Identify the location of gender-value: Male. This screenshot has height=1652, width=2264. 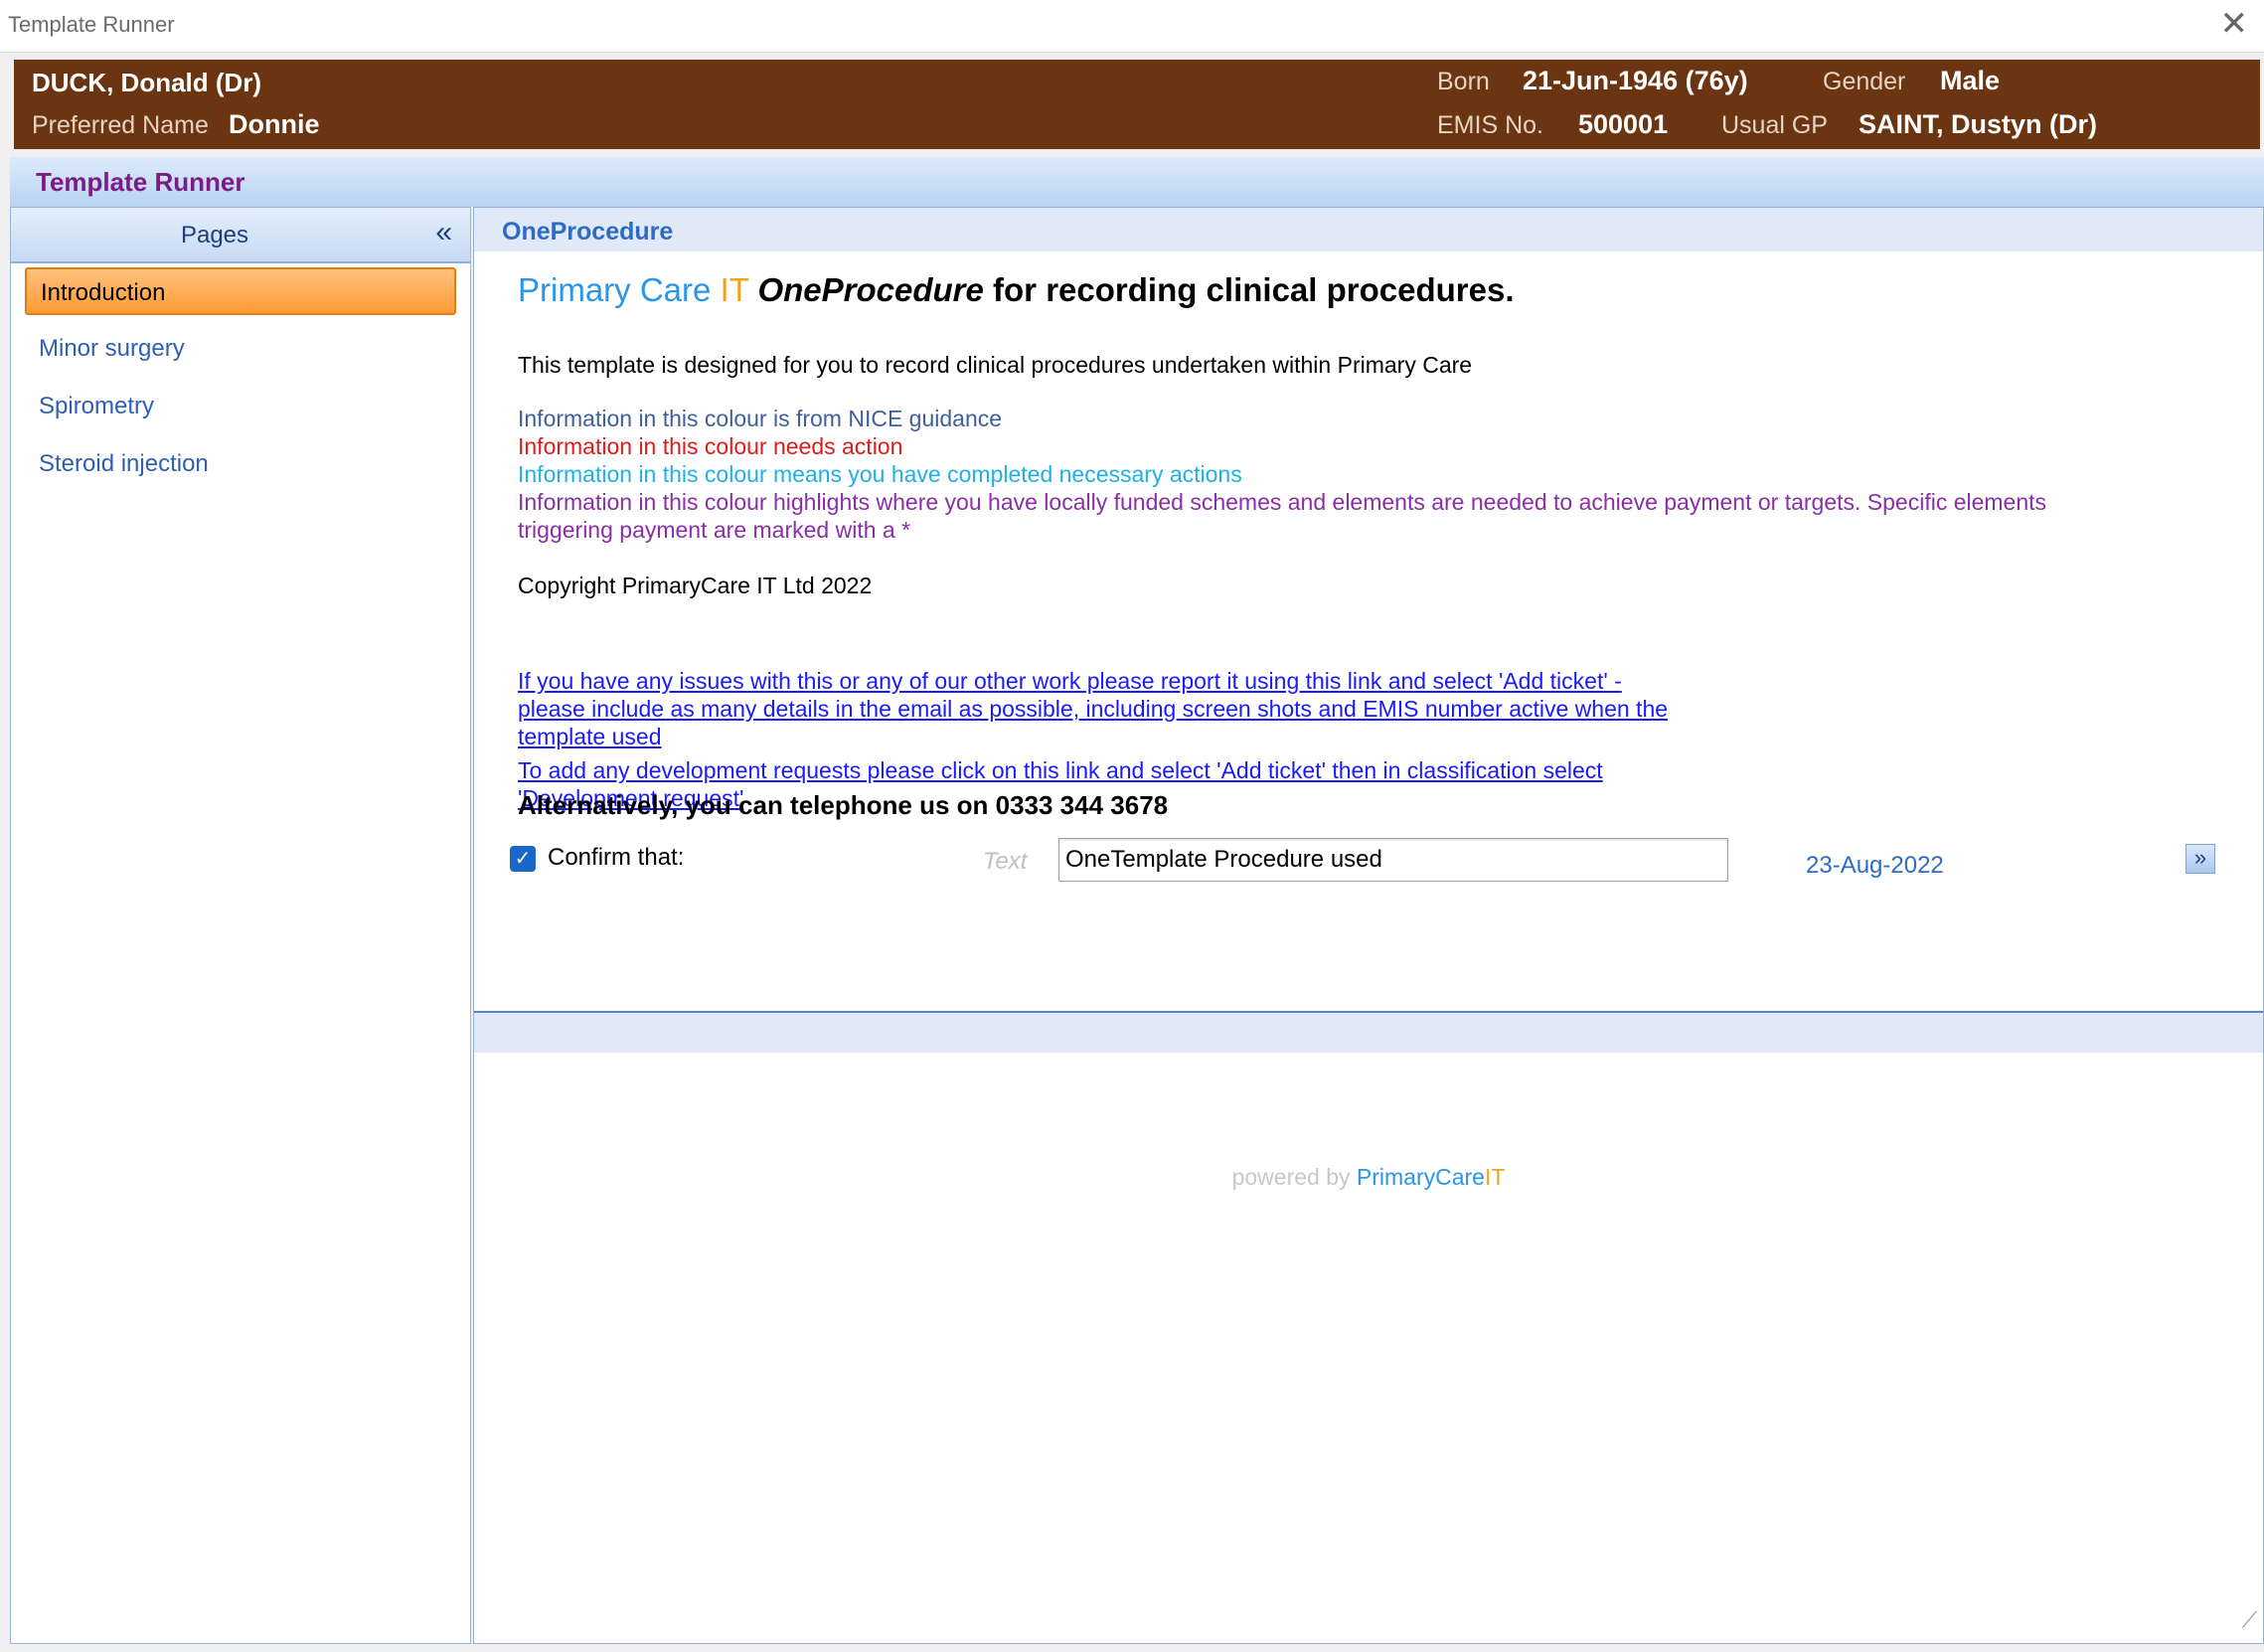
(1970, 80).